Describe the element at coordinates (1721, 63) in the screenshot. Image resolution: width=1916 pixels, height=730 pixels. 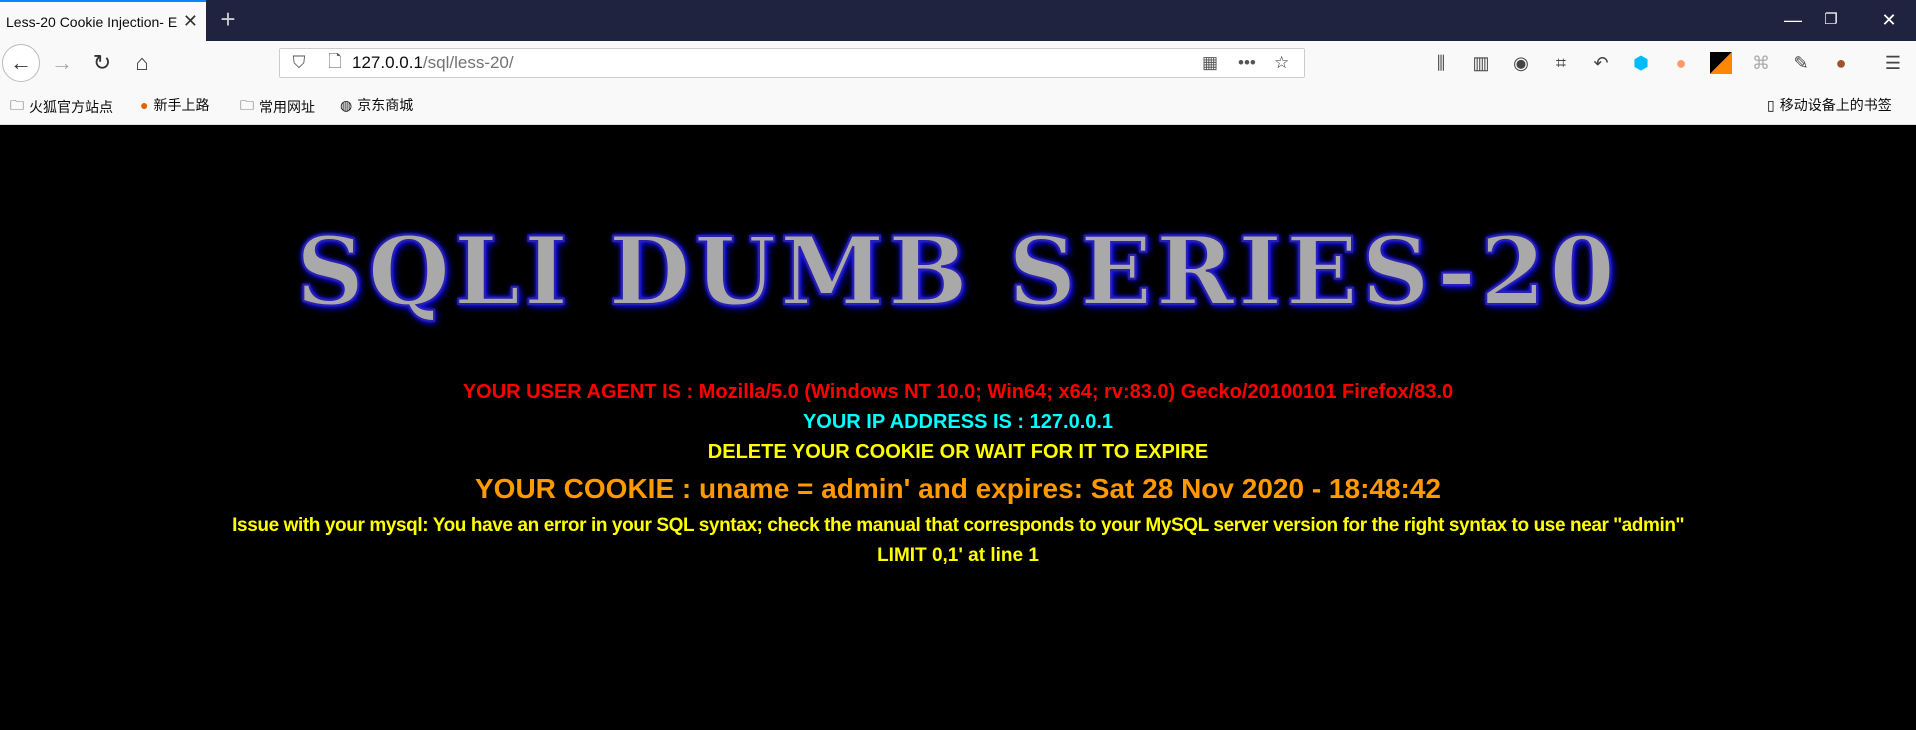
I see `extension-flag-icon` at that location.